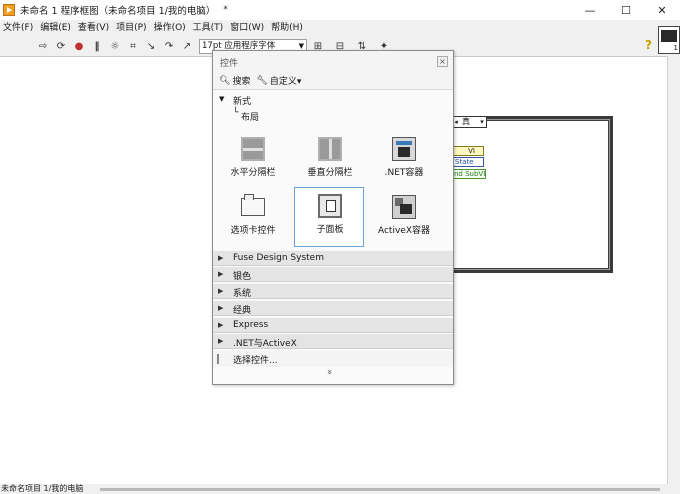 The image size is (680, 494). Describe the element at coordinates (253, 219) in the screenshot. I see `palette-item-tab-control: 选项卡控件` at that location.